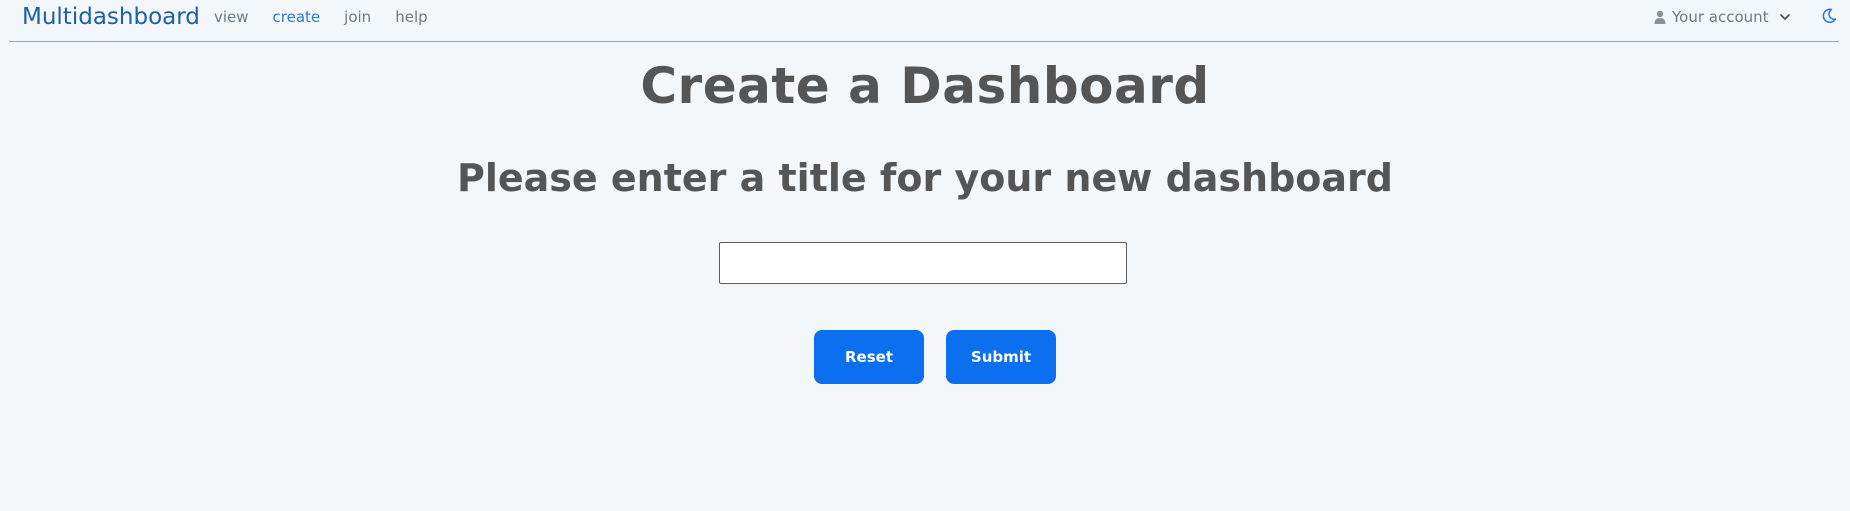 This screenshot has height=511, width=1850. What do you see at coordinates (925, 86) in the screenshot?
I see `page-title: Create a Dashboard` at bounding box center [925, 86].